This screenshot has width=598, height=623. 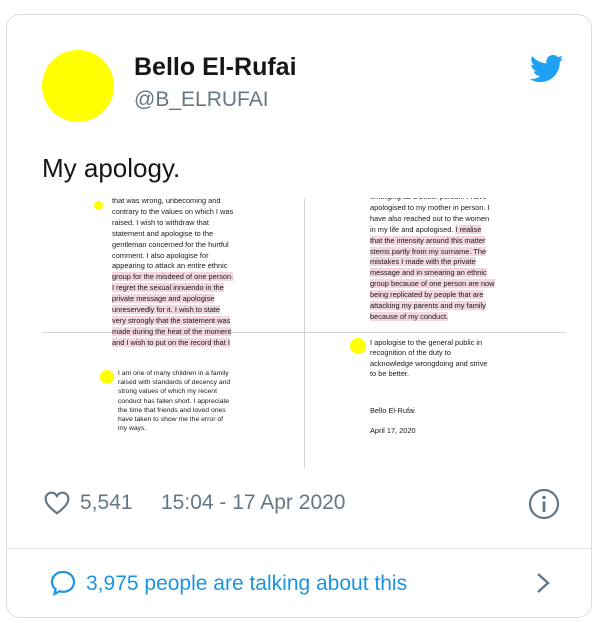 I want to click on avatar, so click(x=78, y=86).